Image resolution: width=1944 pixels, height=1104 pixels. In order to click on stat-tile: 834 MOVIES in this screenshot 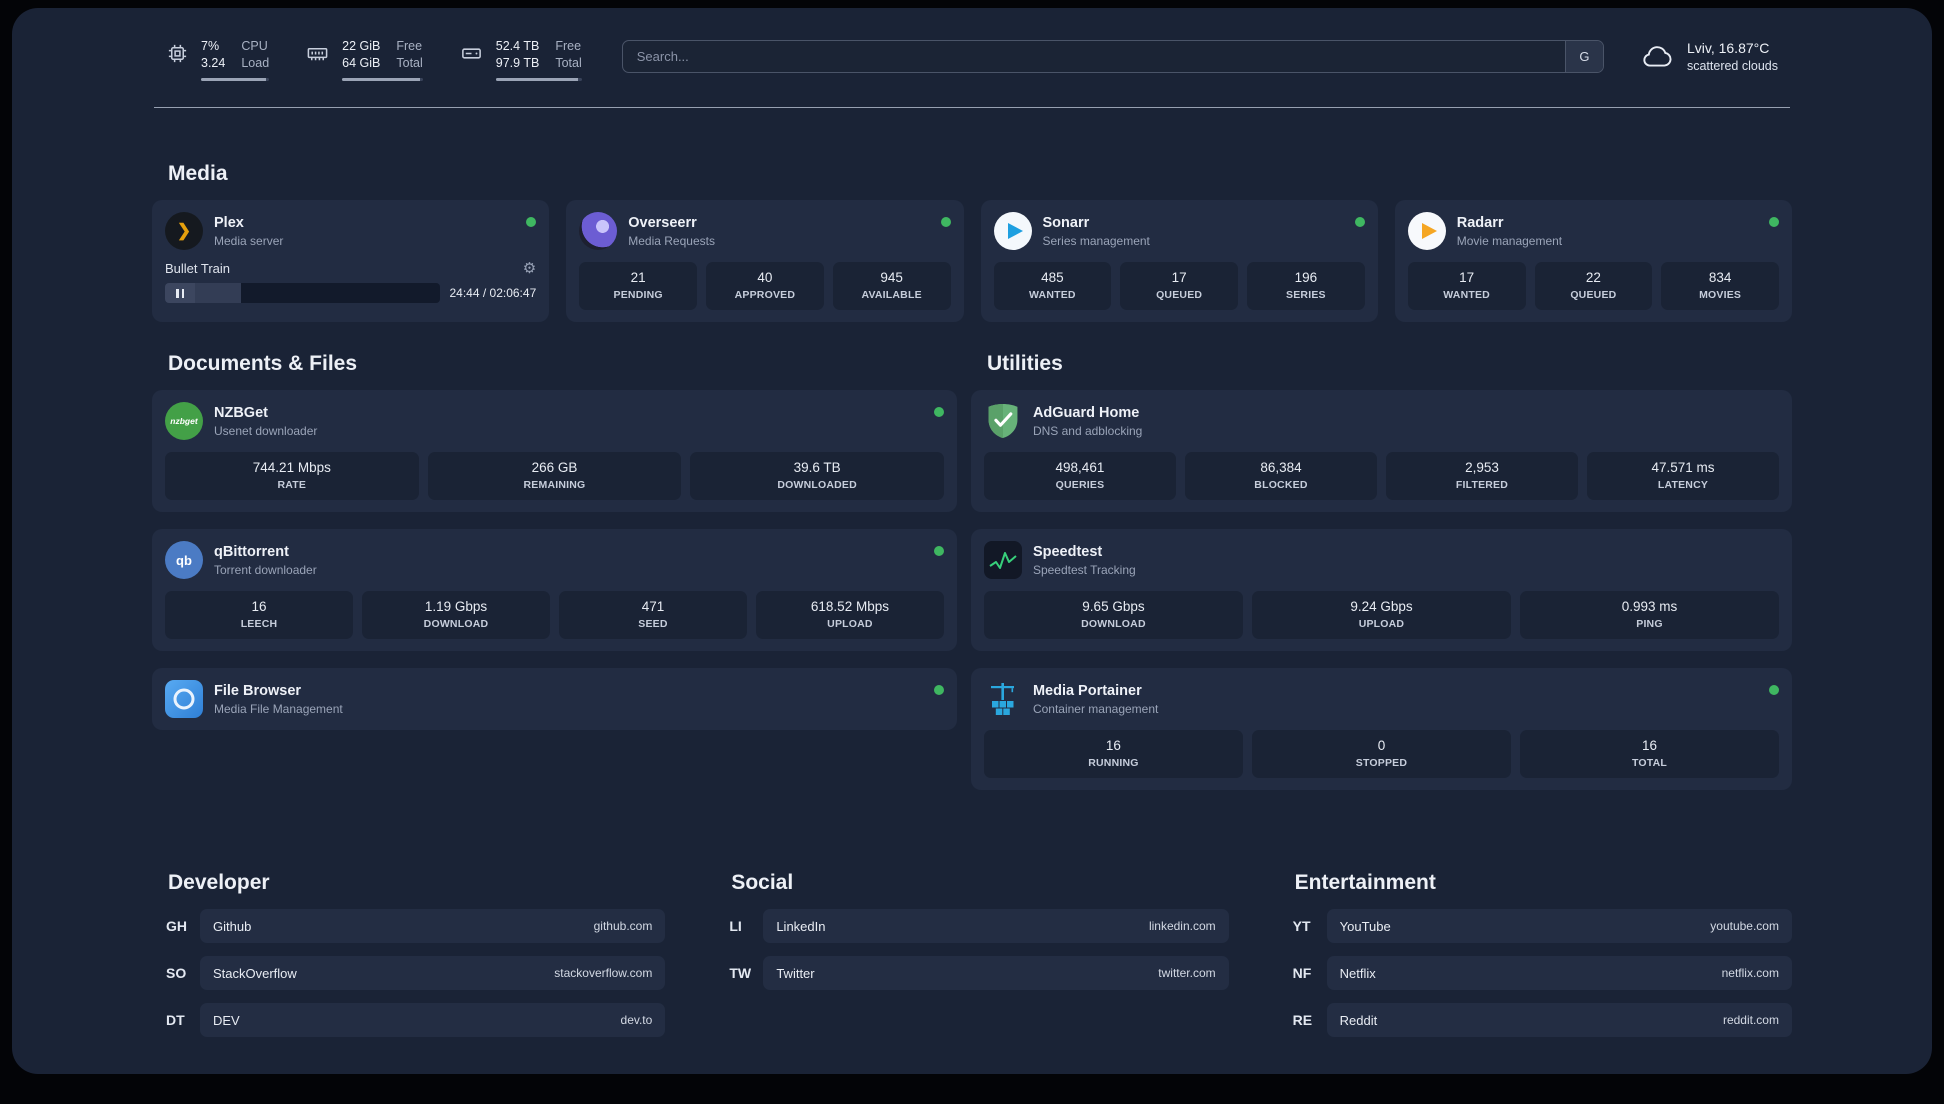, I will do `click(1720, 286)`.